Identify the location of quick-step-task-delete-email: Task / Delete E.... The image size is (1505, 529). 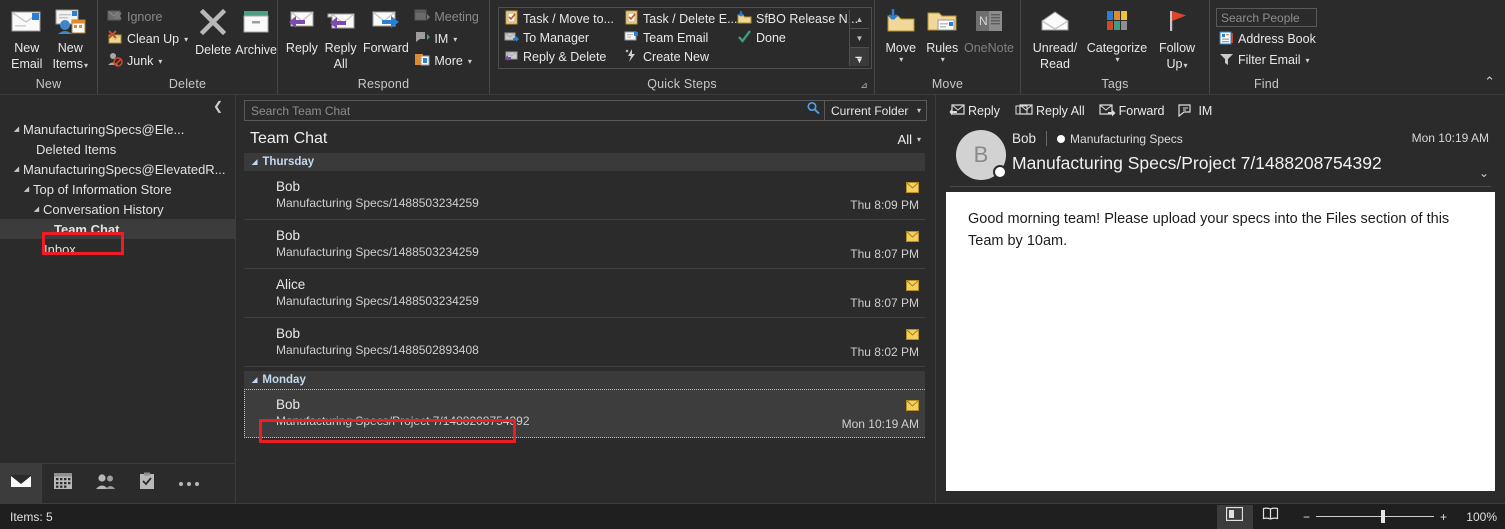
(679, 19).